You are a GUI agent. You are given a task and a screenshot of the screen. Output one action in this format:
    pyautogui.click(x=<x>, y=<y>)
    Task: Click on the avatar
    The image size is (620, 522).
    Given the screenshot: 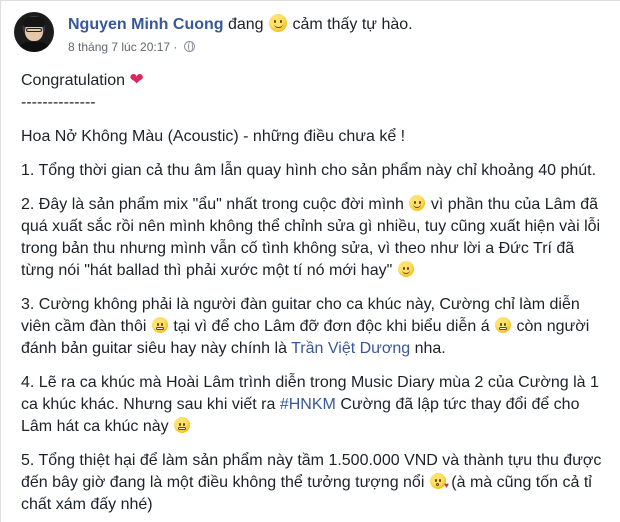 What is the action you would take?
    pyautogui.click(x=34, y=32)
    